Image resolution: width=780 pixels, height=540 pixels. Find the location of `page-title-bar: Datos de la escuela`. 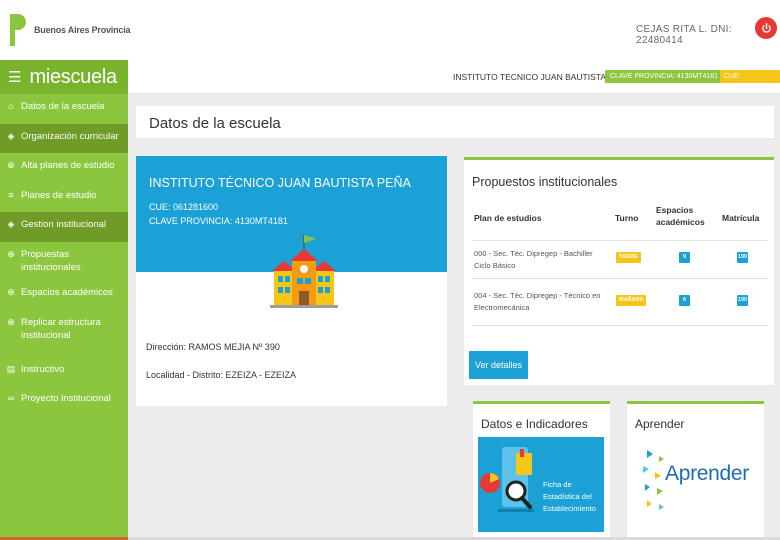

page-title-bar: Datos de la escuela is located at coordinates (455, 122).